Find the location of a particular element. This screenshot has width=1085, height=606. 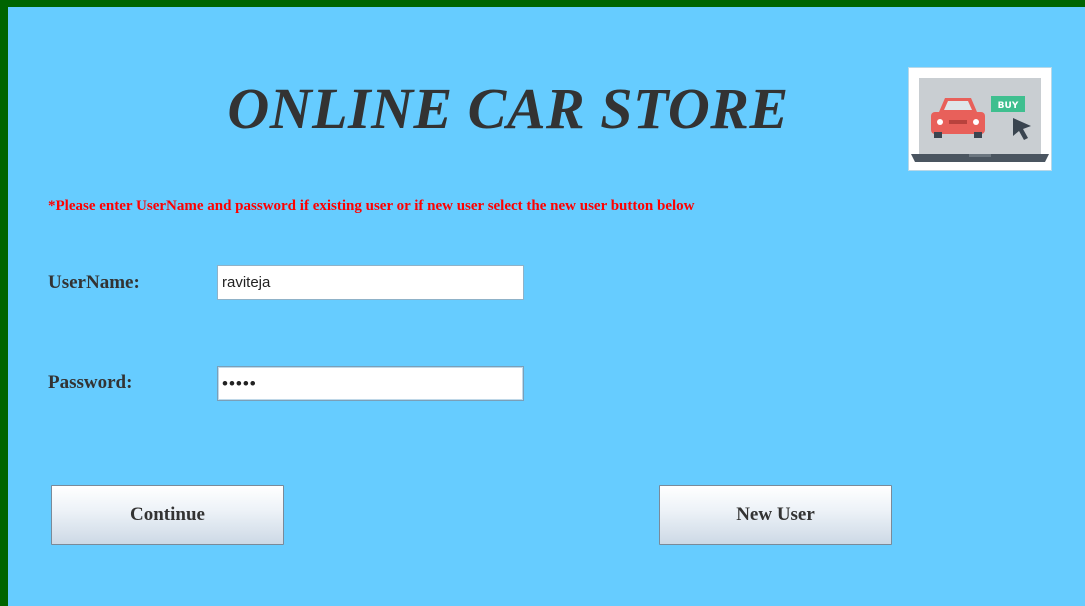

username-label: UserName: is located at coordinates (94, 282).